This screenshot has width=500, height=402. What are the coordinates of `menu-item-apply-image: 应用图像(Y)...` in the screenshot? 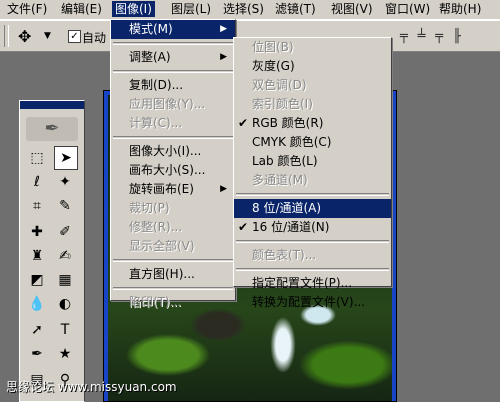 It's located at (167, 104).